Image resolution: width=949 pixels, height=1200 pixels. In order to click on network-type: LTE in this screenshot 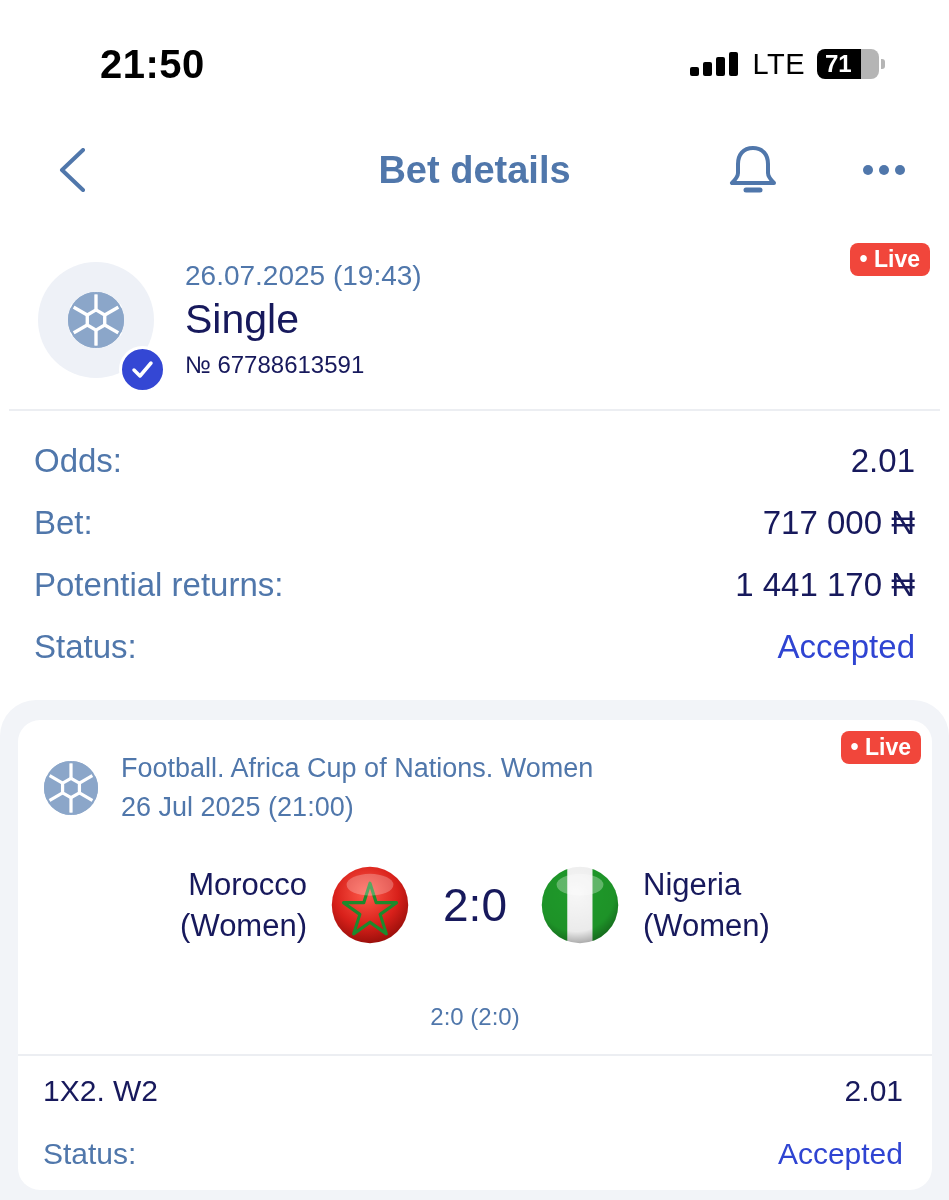, I will do `click(778, 64)`.